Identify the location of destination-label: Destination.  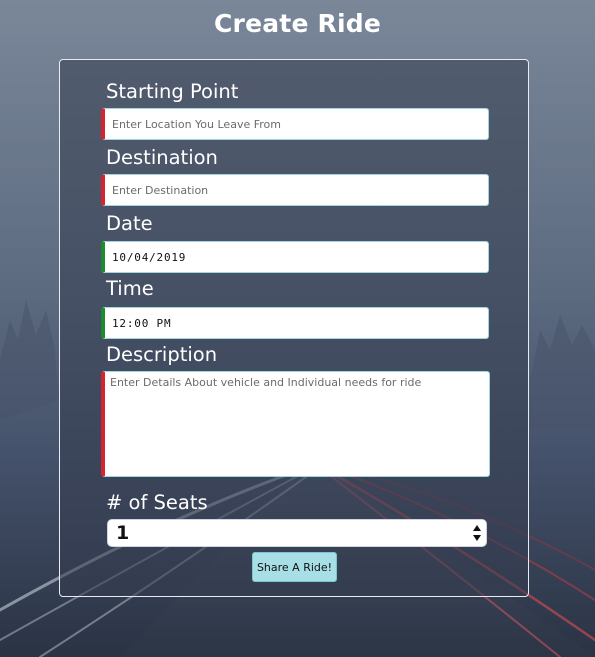
(162, 157).